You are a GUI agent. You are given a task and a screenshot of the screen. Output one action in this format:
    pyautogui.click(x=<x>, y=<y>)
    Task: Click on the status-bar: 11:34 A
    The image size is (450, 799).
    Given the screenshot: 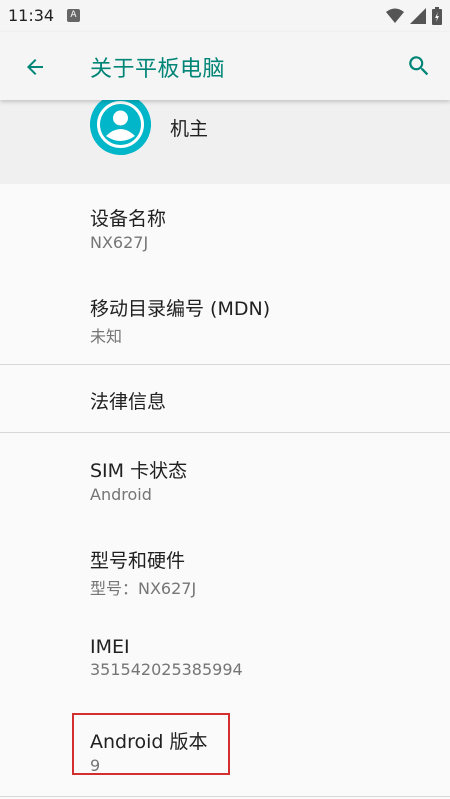 What is the action you would take?
    pyautogui.click(x=225, y=16)
    